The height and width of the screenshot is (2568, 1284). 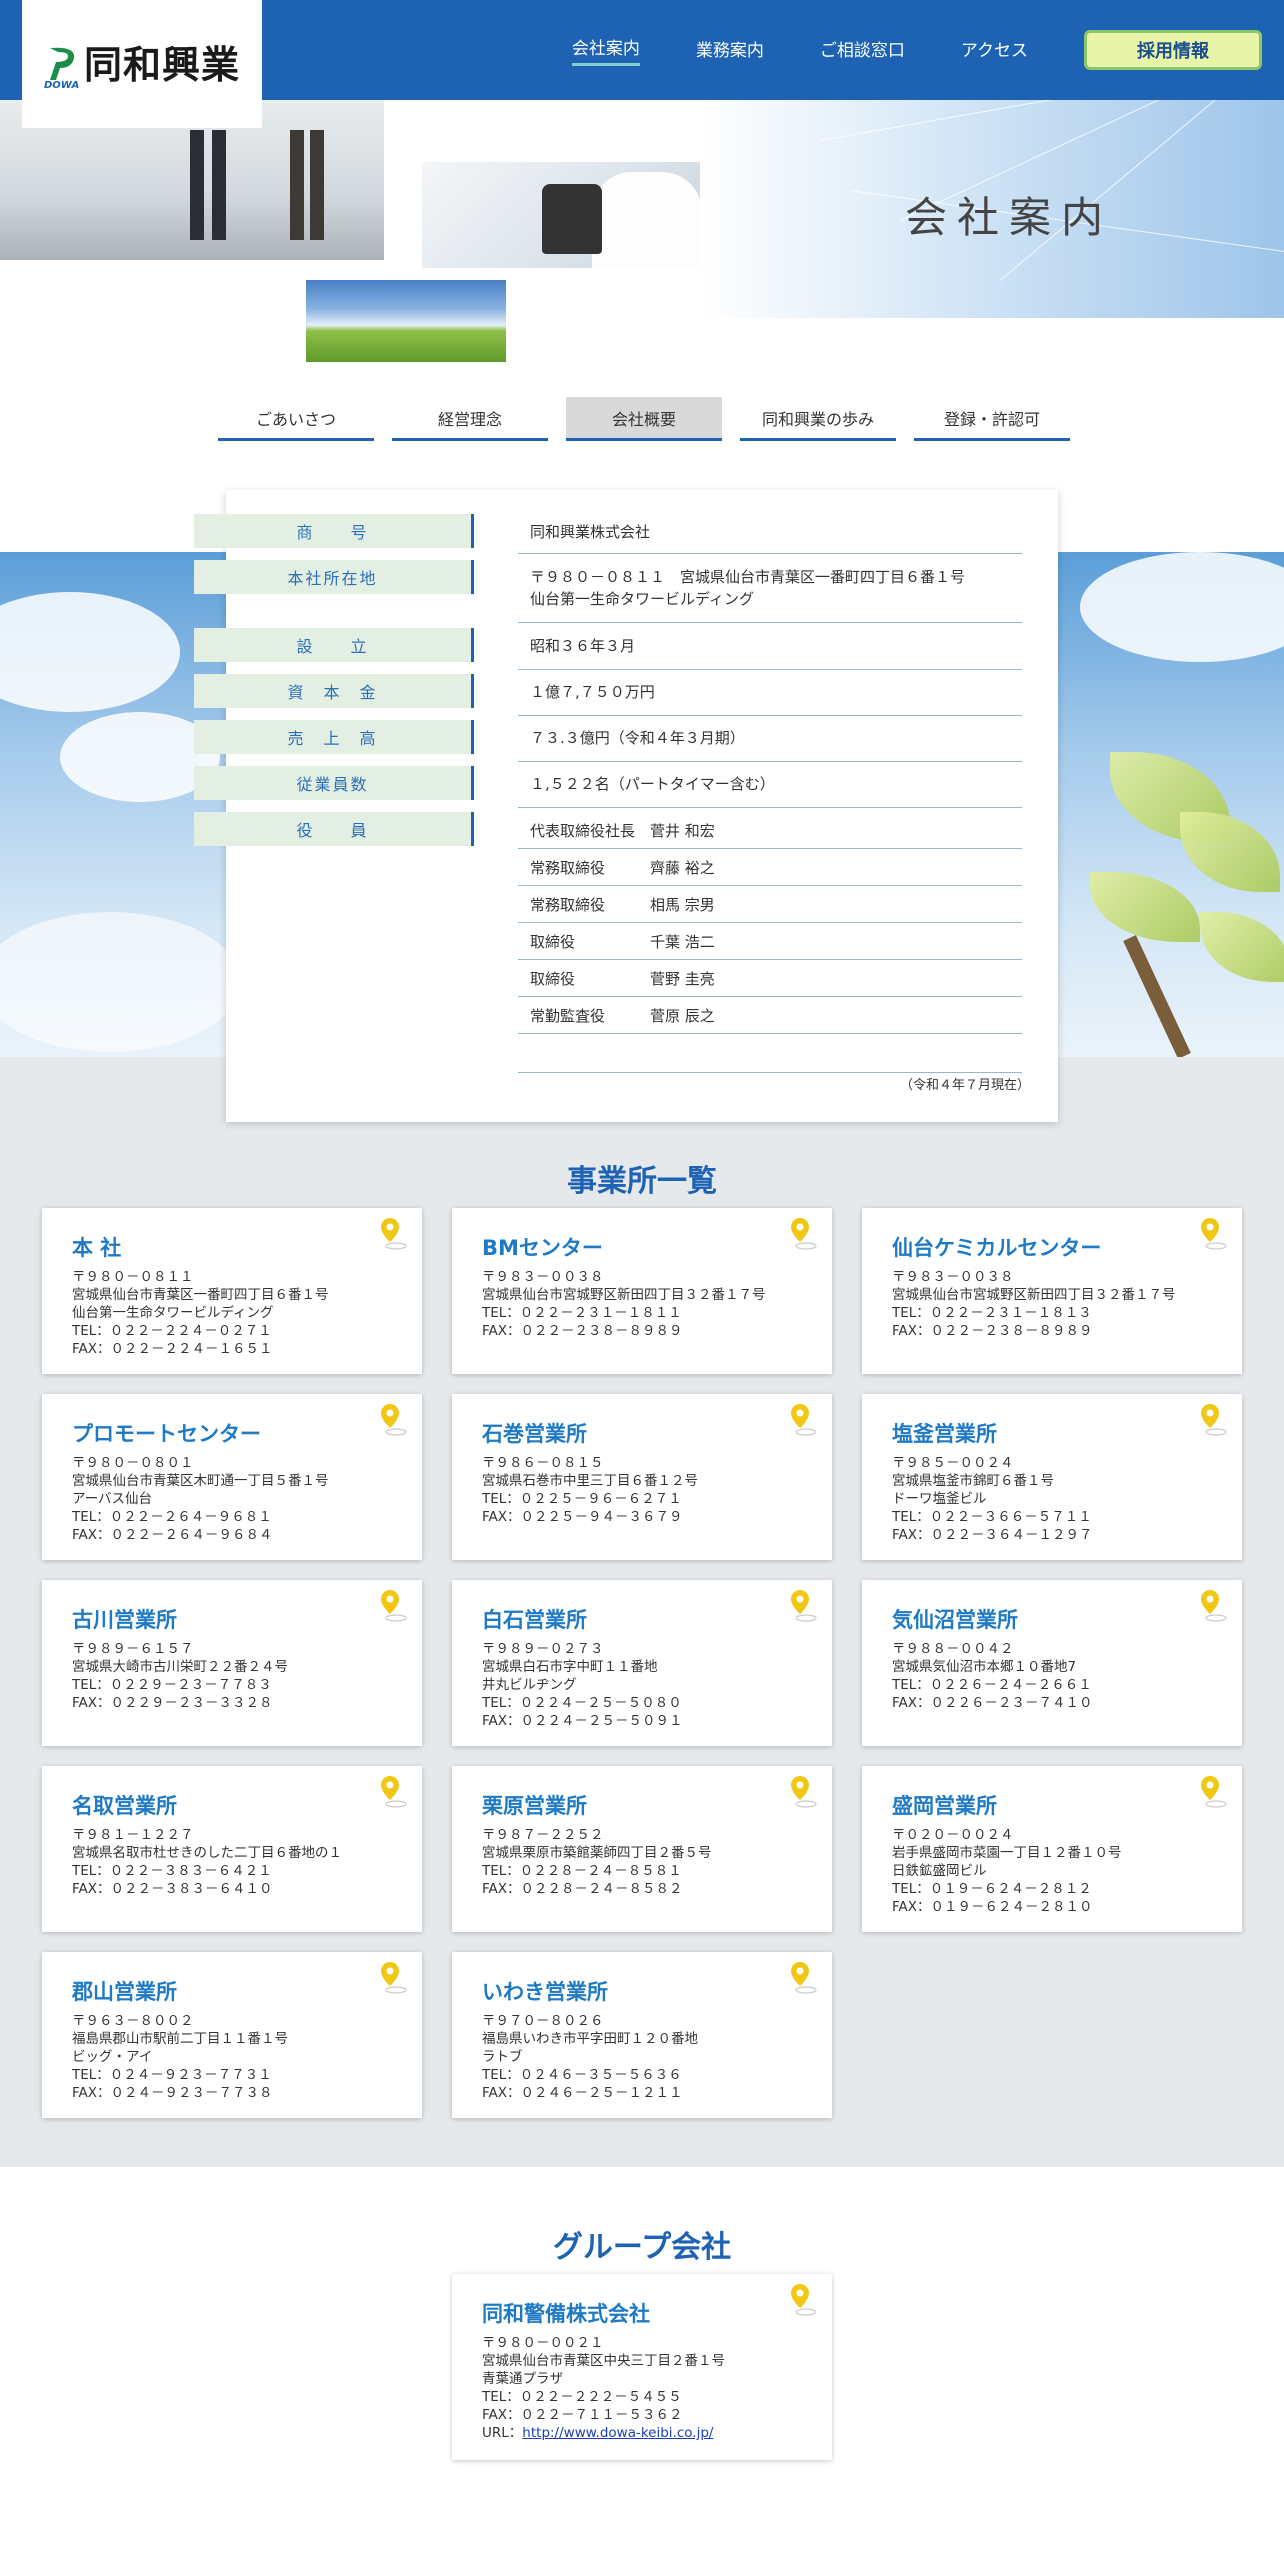 What do you see at coordinates (582, 1499) in the screenshot?
I see `office-detail-line: TEL：０２２５－９６－６２７１` at bounding box center [582, 1499].